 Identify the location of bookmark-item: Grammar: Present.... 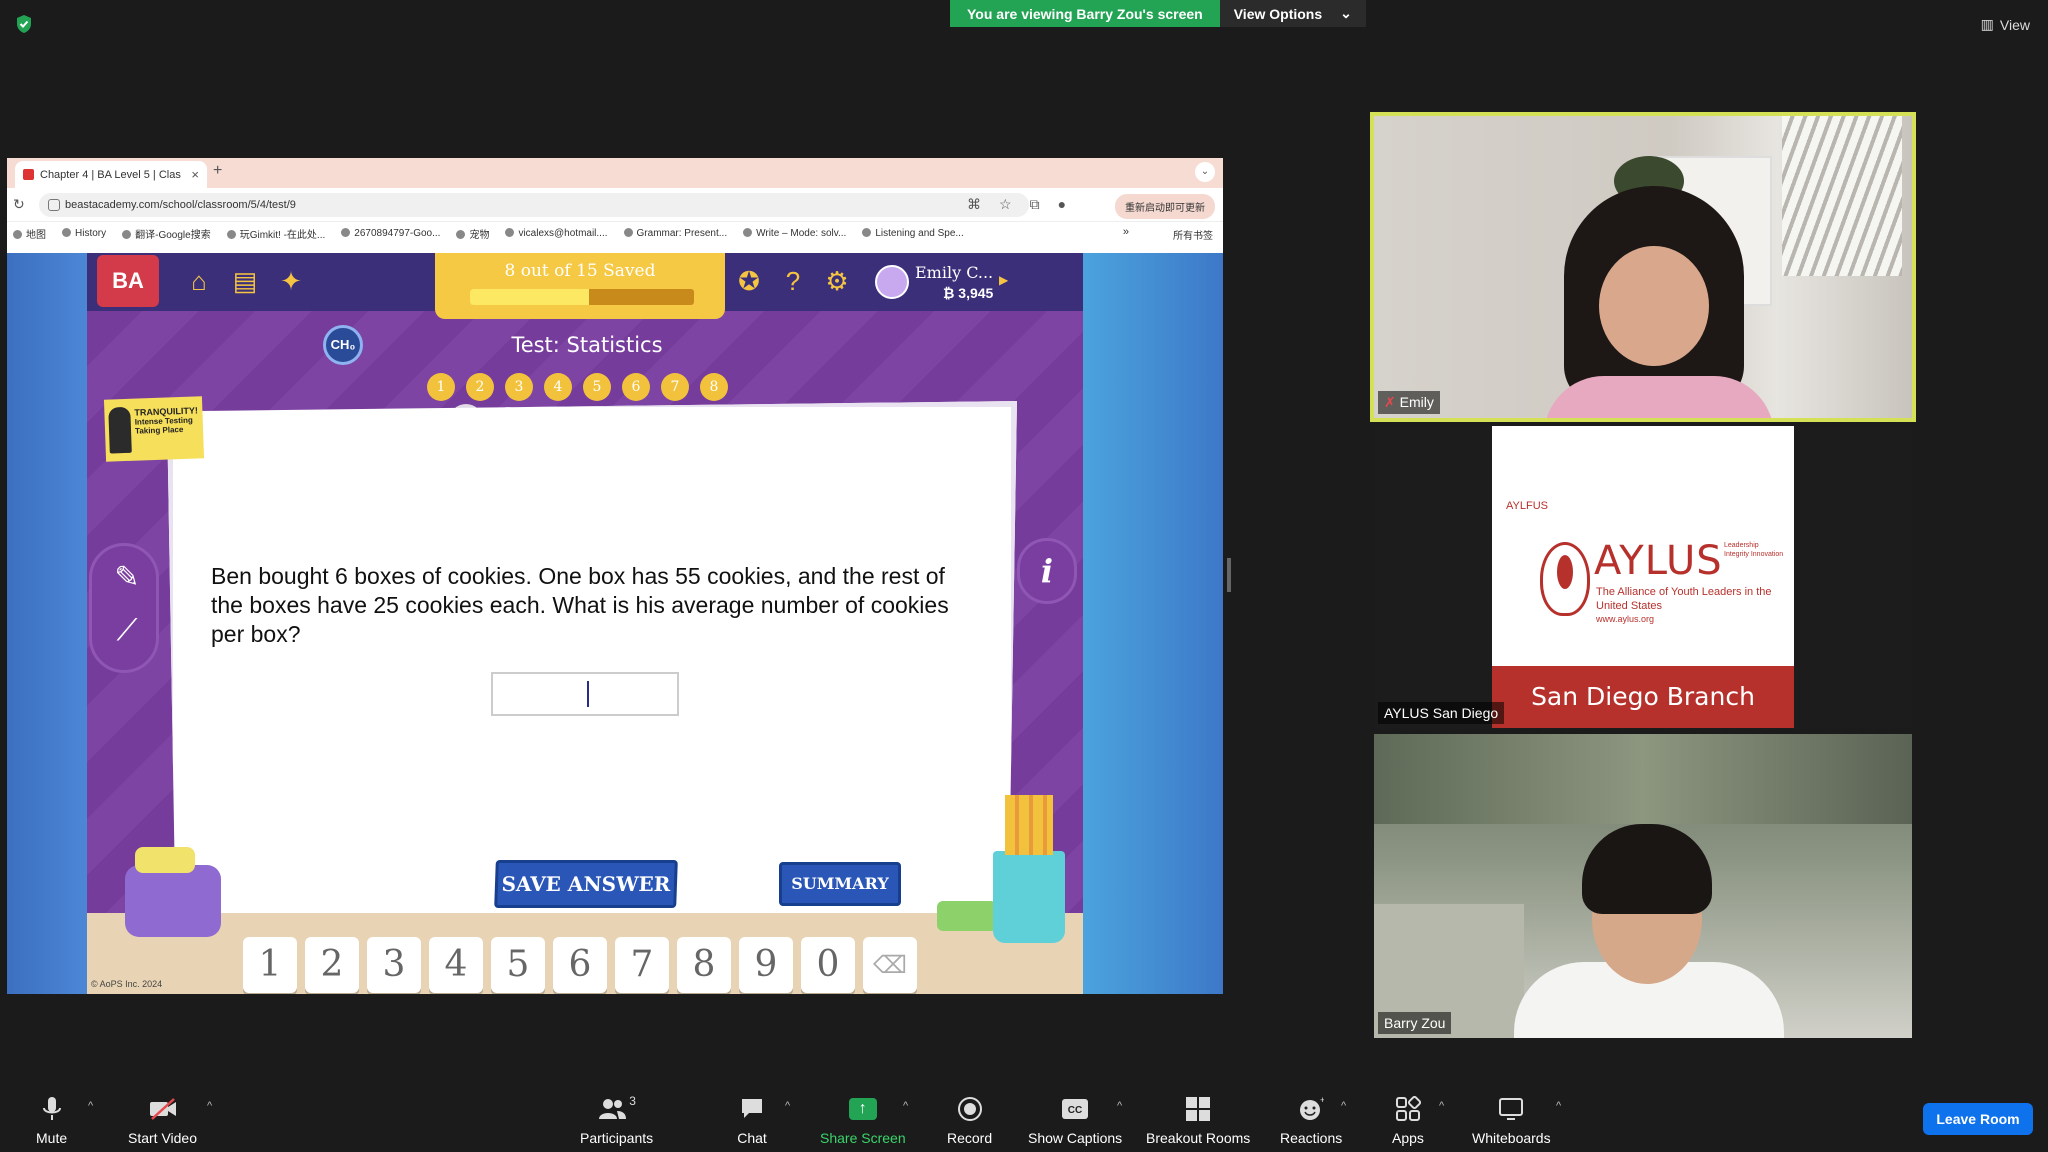
(676, 233).